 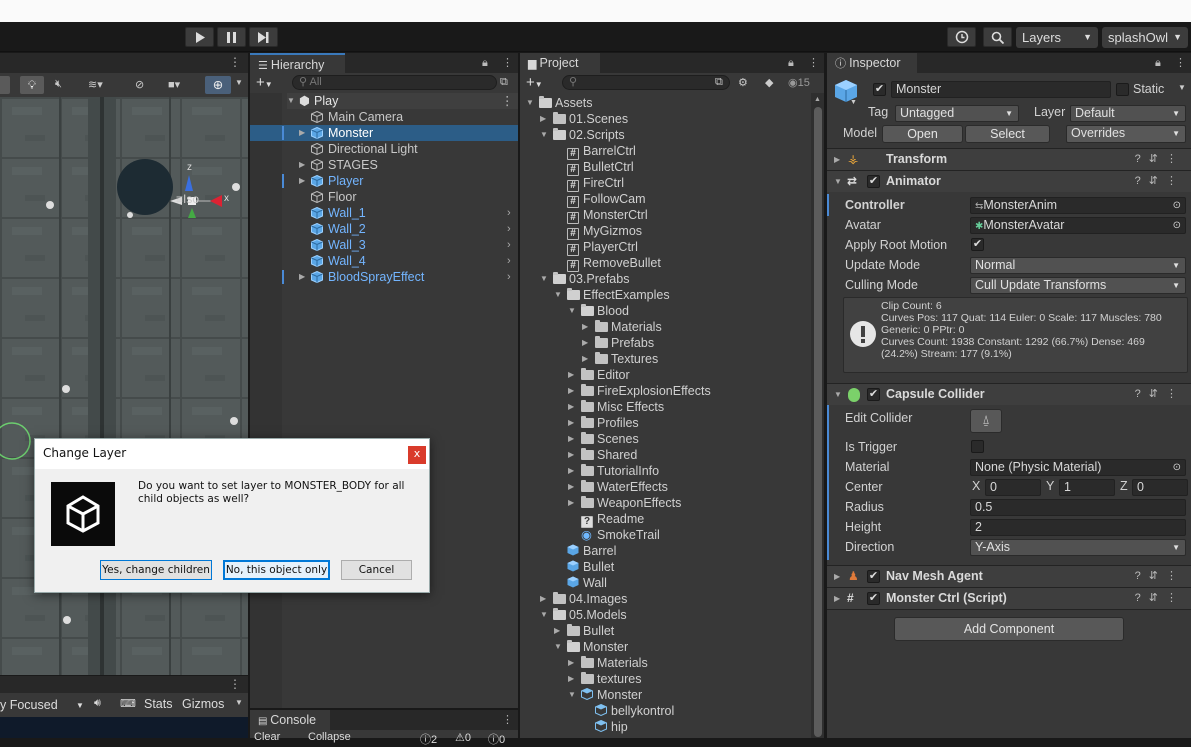 What do you see at coordinates (976, 486) in the screenshot?
I see `center-x-label: X` at bounding box center [976, 486].